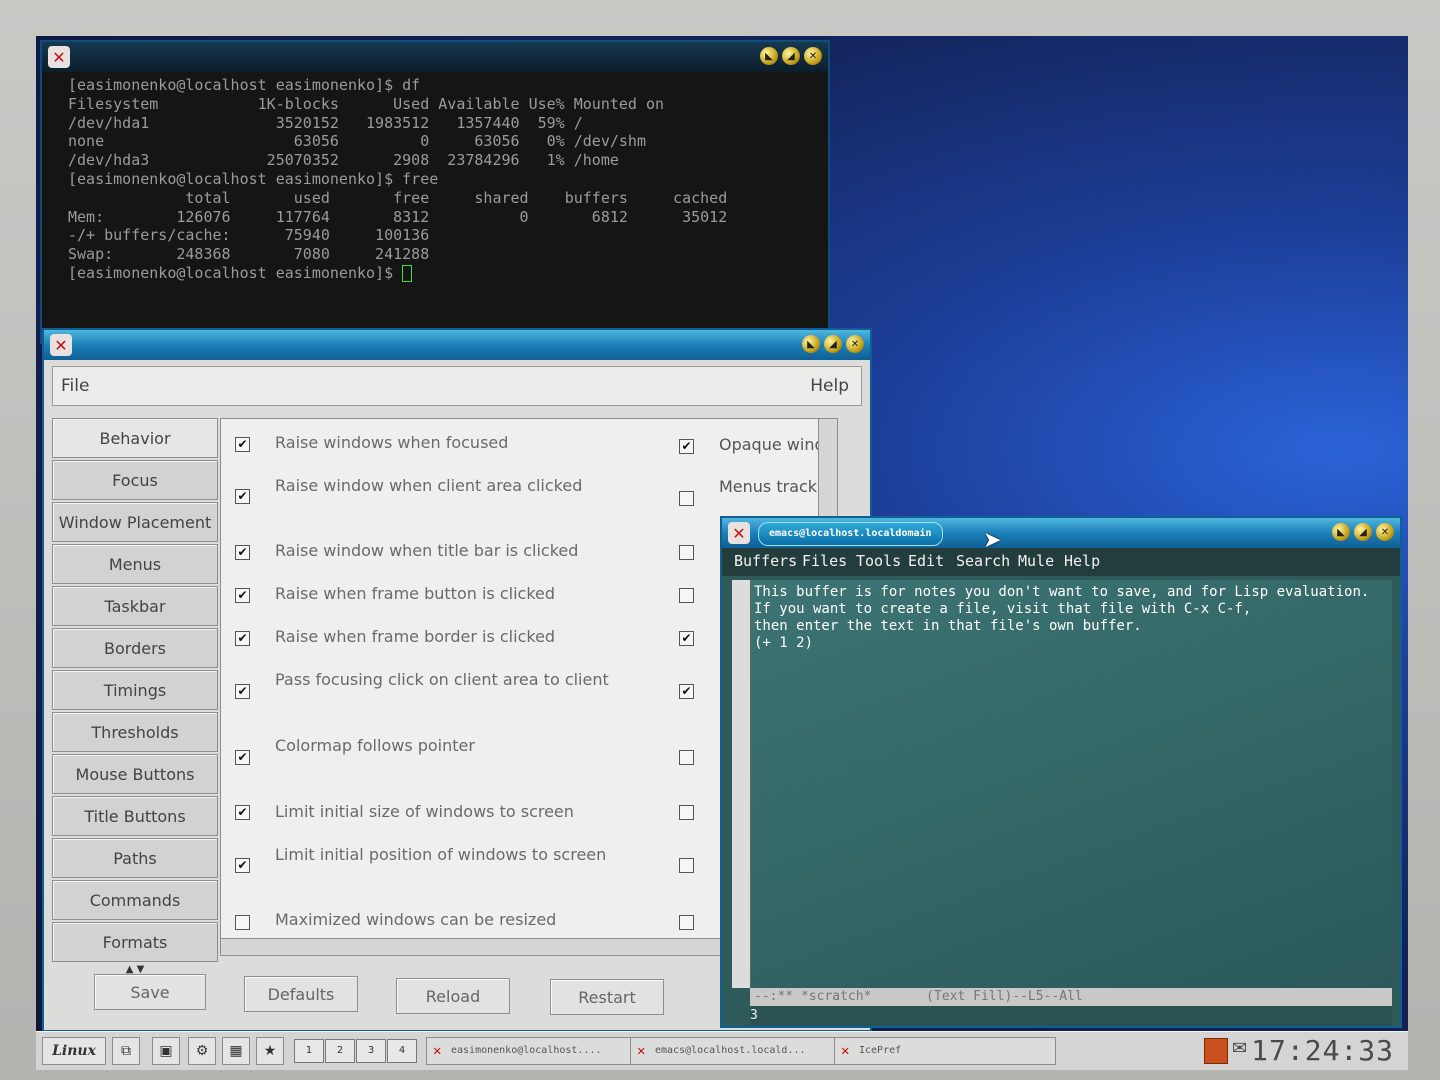 The image size is (1440, 1080). I want to click on clock: 17:24:33, so click(1322, 1050).